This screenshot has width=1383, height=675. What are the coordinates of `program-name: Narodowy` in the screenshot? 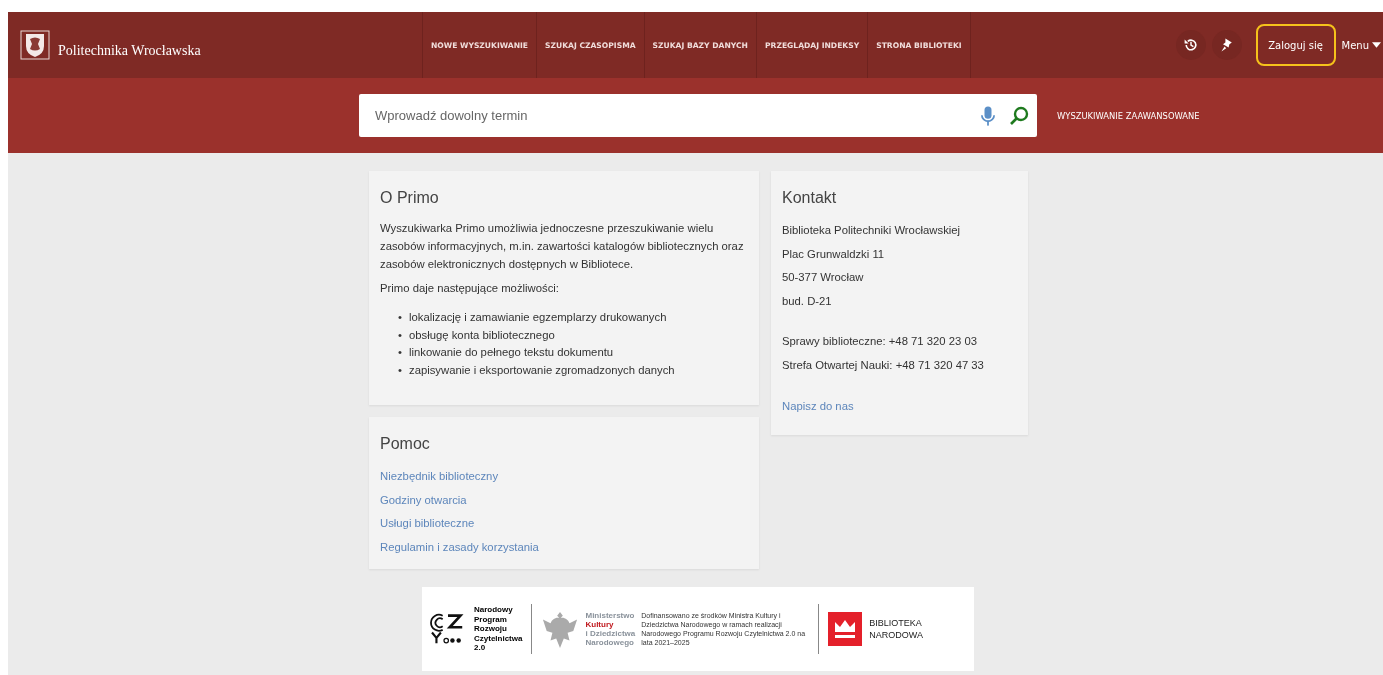 It's located at (494, 610).